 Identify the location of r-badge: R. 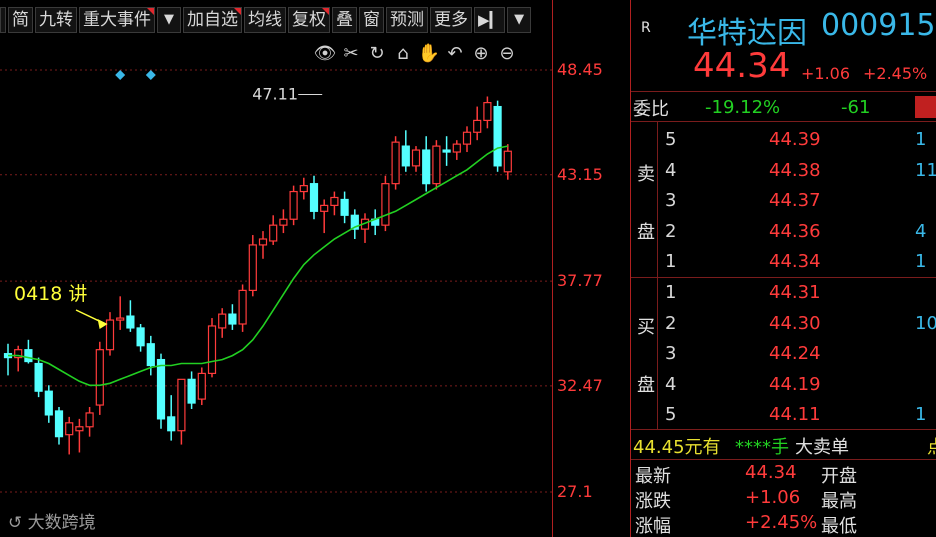
(646, 28).